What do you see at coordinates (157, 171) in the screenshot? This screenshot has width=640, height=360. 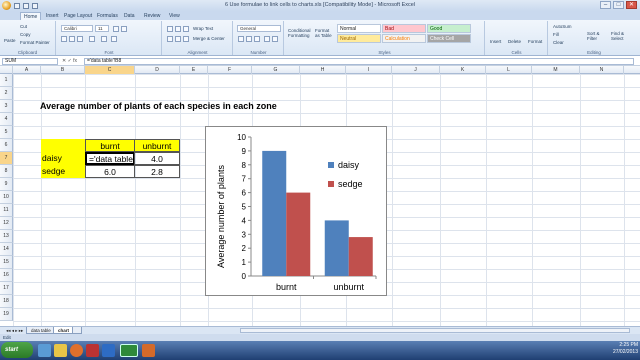 I see `cell-d8: 2.8` at bounding box center [157, 171].